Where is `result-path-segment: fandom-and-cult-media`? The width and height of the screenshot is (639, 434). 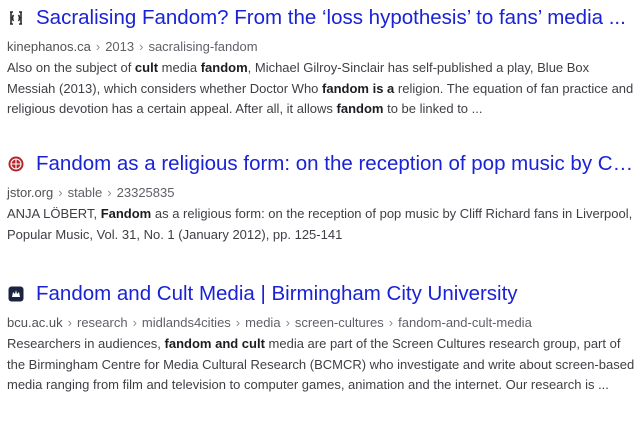
result-path-segment: fandom-and-cult-media is located at coordinates (465, 322).